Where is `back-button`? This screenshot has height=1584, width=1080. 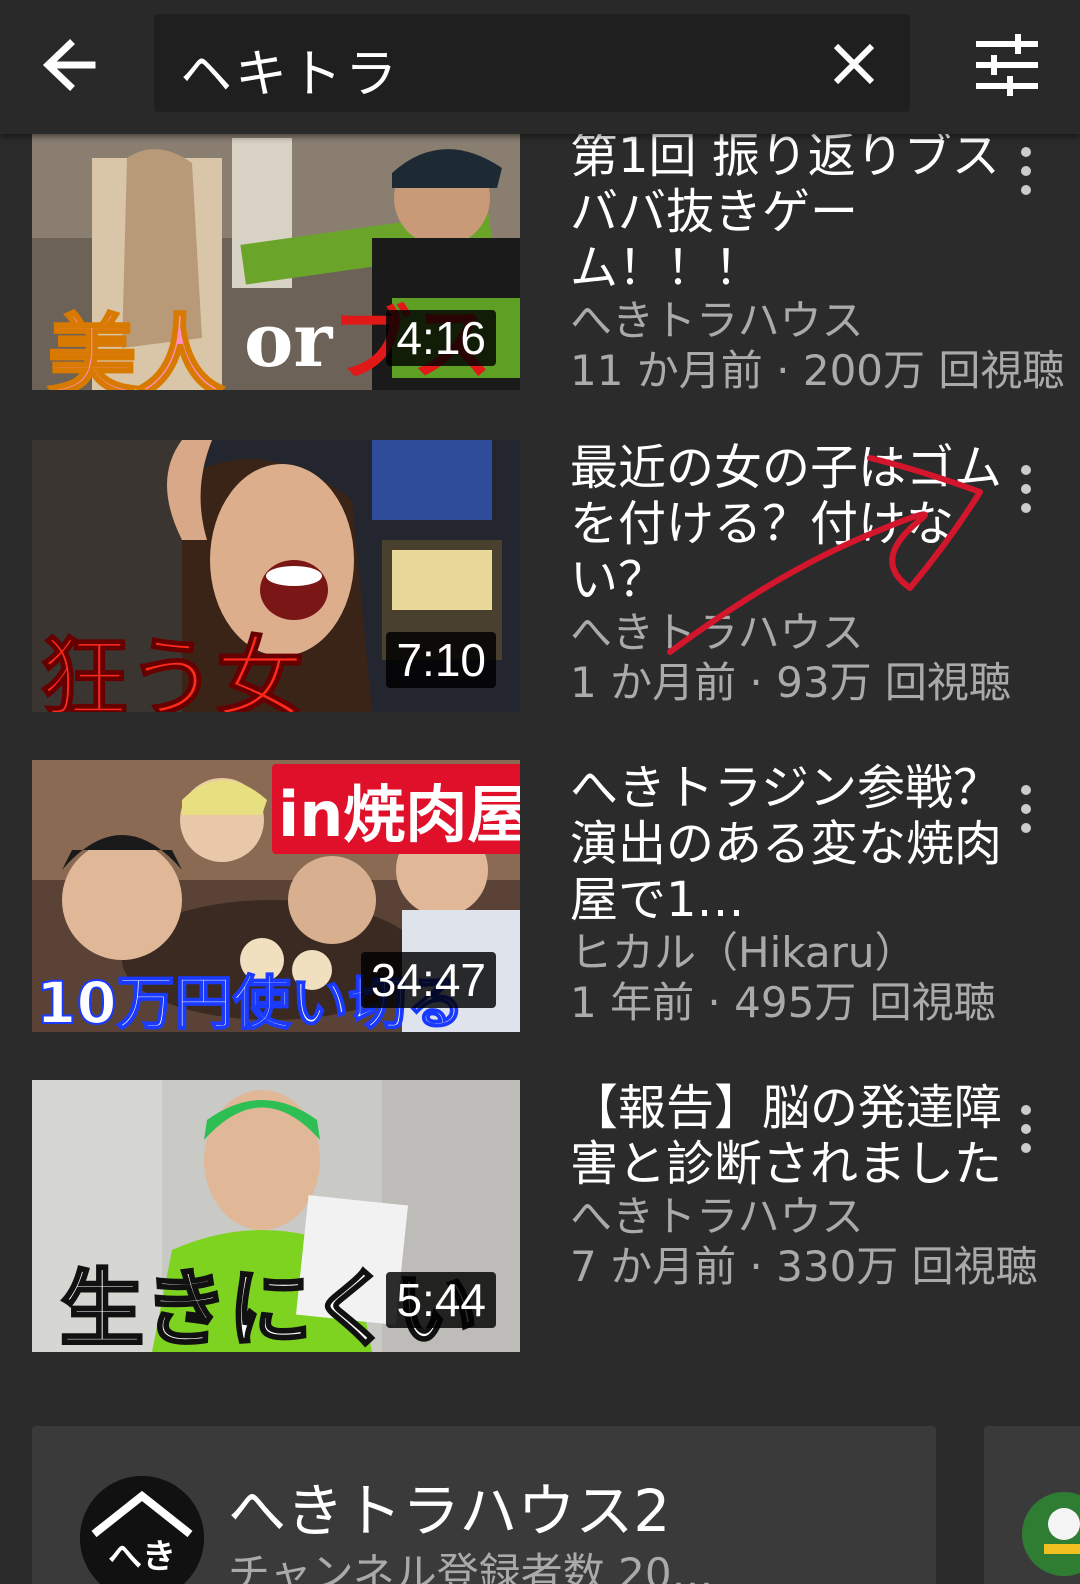
back-button is located at coordinates (71, 65).